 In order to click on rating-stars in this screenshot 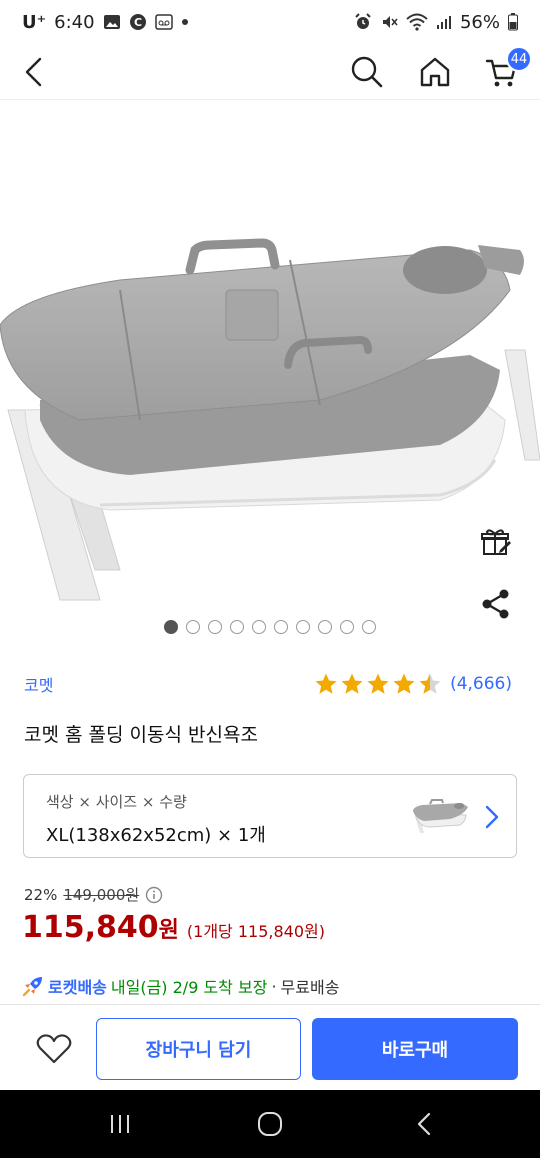, I will do `click(378, 684)`.